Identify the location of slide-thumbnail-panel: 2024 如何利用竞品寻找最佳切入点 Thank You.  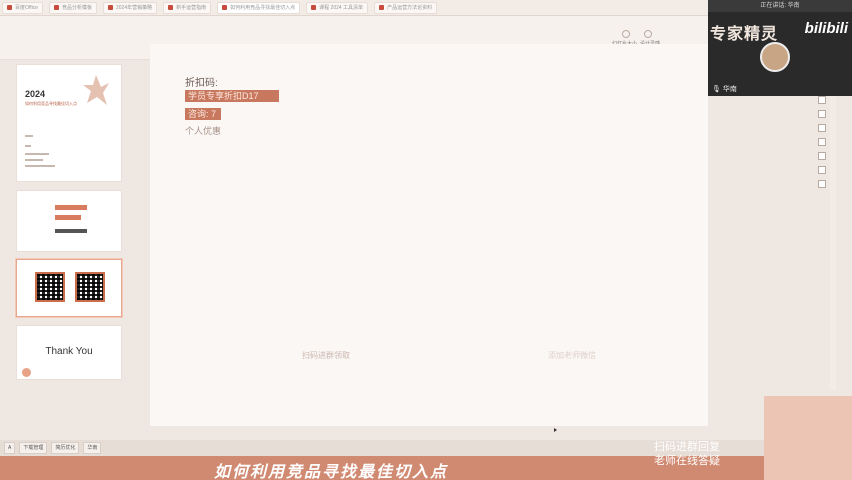
(75, 250).